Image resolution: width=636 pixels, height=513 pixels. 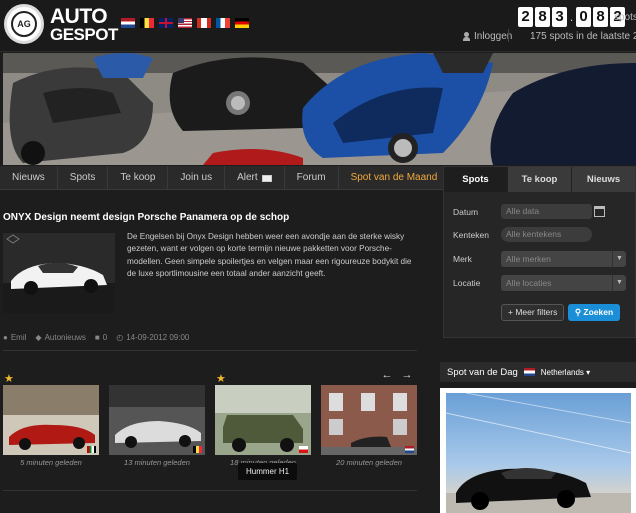 What do you see at coordinates (91, 449) in the screenshot?
I see `flag-ae-icon` at bounding box center [91, 449].